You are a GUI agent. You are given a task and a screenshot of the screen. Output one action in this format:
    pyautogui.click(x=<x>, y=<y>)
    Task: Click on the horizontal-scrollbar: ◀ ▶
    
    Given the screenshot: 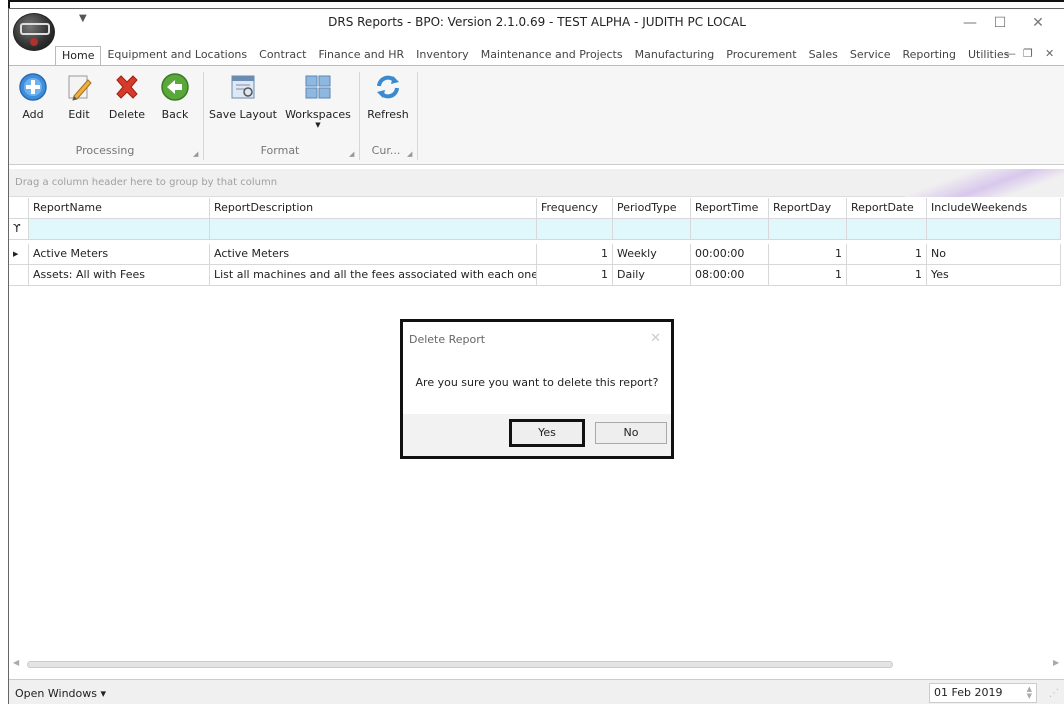 What is the action you would take?
    pyautogui.click(x=536, y=664)
    